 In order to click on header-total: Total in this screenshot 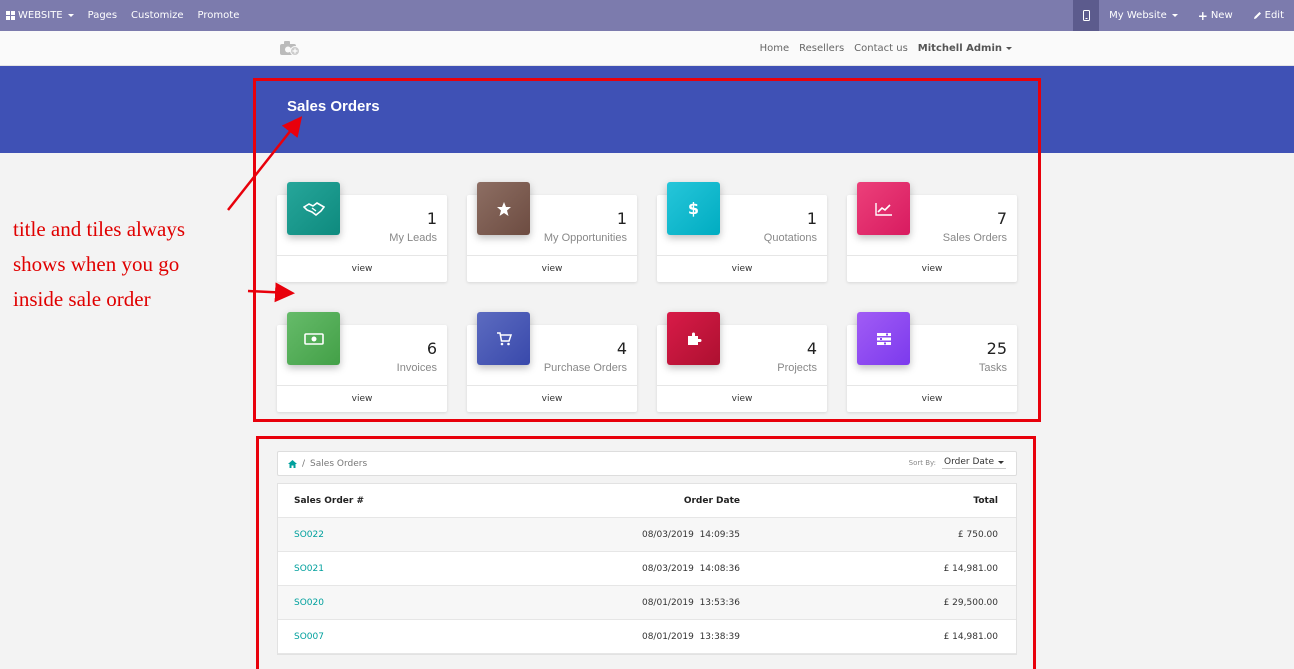, I will do `click(985, 501)`.